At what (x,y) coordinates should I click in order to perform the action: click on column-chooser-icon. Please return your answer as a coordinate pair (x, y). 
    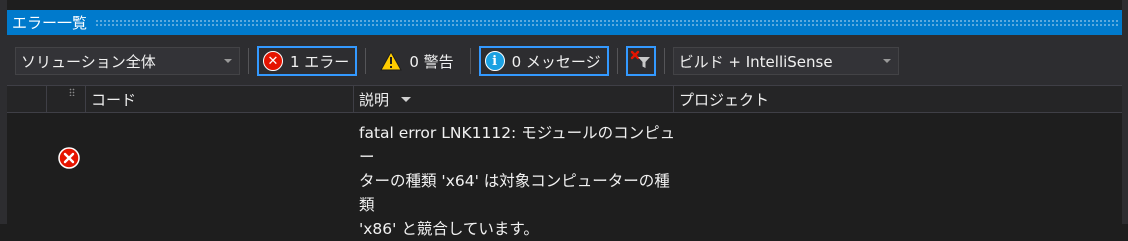
    Looking at the image, I should click on (72, 92).